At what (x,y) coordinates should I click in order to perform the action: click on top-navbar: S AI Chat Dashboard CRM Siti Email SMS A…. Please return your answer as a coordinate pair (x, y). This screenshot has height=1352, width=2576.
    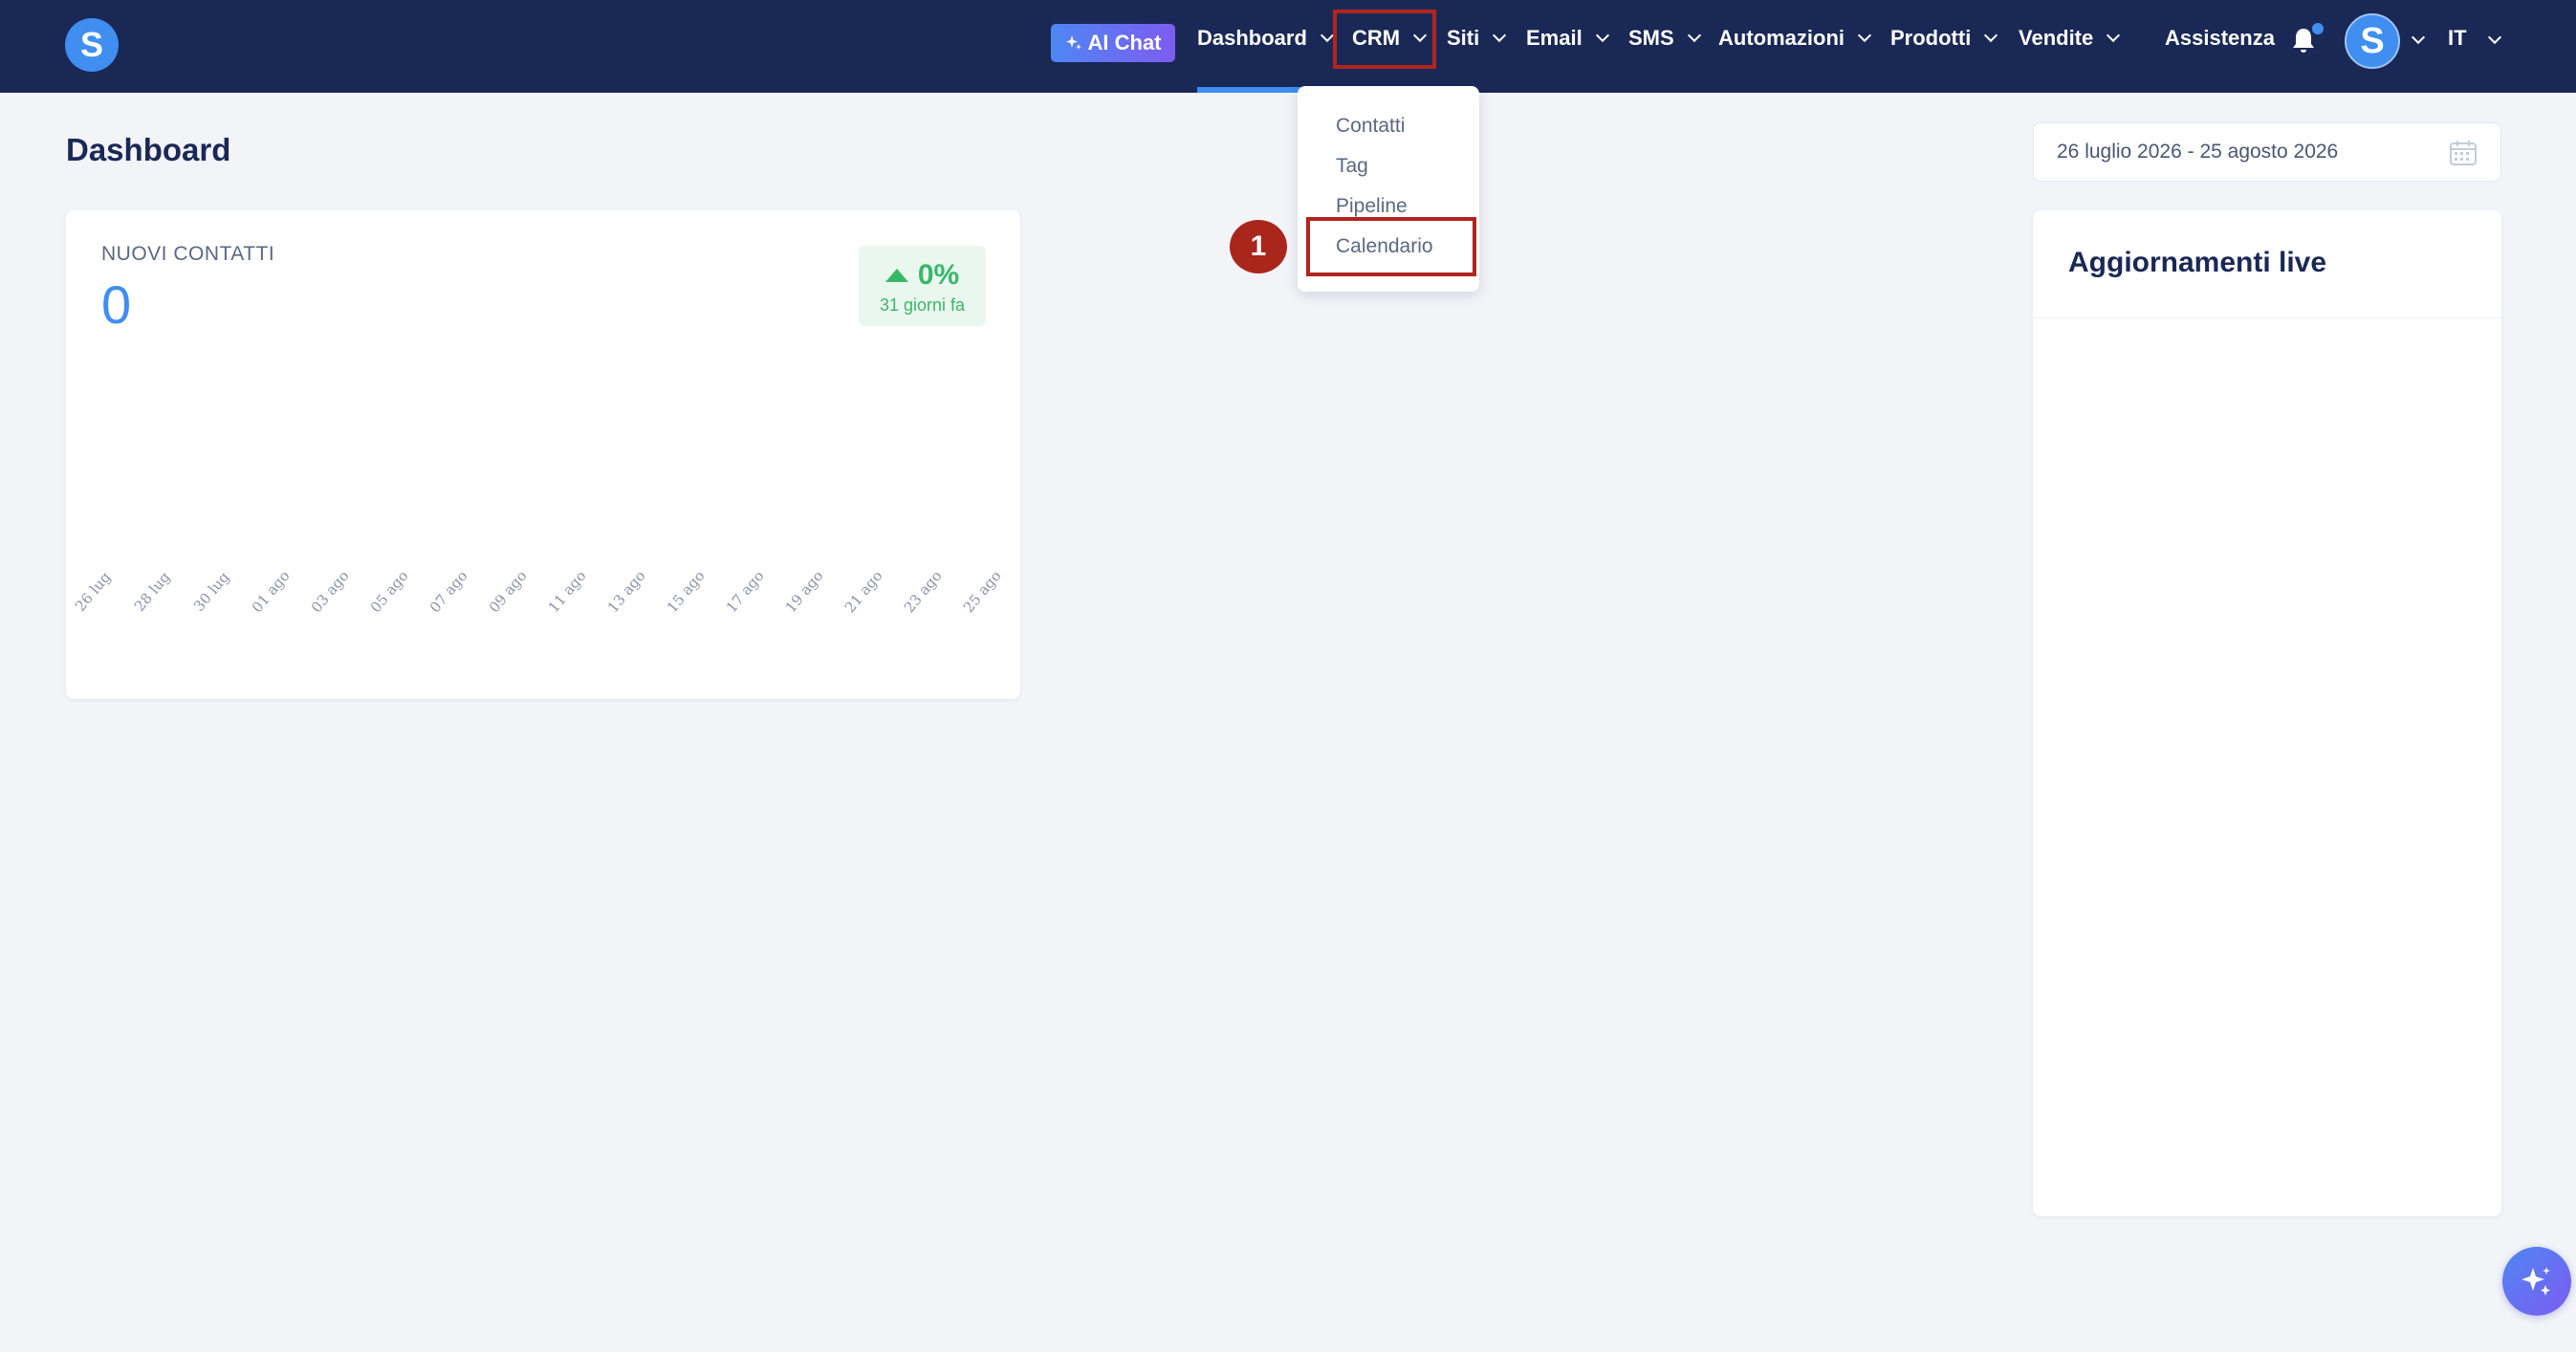
    Looking at the image, I should click on (1288, 46).